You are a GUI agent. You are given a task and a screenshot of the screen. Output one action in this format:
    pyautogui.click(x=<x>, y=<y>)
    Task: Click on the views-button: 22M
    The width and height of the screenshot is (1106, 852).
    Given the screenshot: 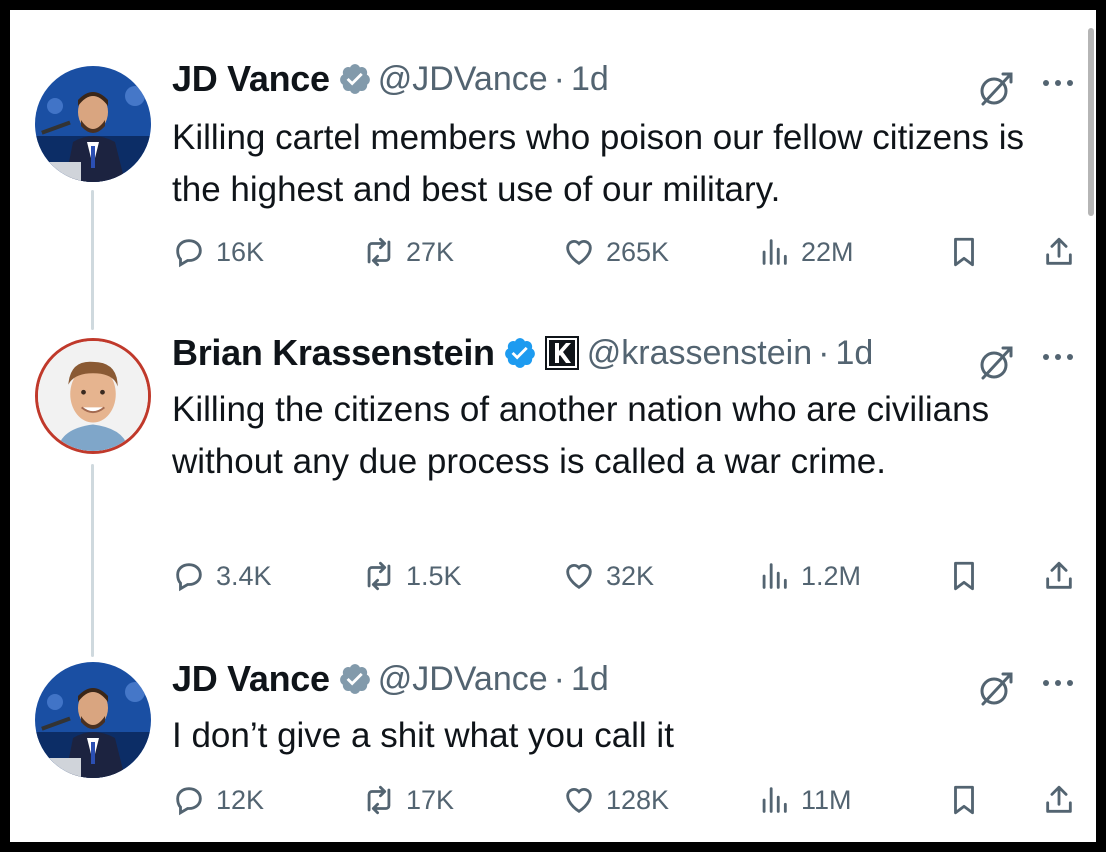 What is the action you would take?
    pyautogui.click(x=805, y=252)
    